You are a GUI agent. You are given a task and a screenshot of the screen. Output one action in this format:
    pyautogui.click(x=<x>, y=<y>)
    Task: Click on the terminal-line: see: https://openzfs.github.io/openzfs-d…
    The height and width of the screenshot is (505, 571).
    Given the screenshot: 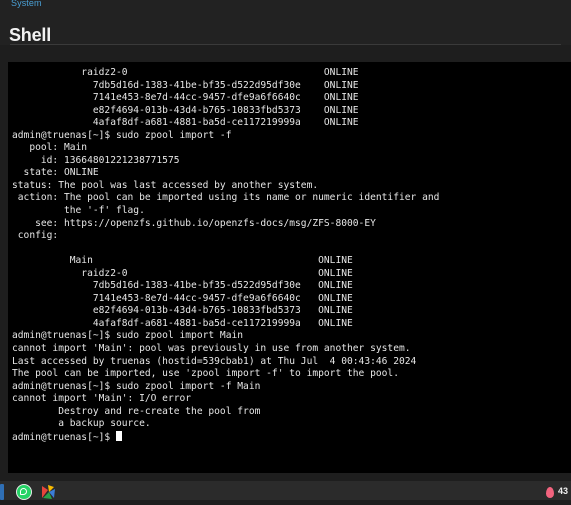 What is the action you would take?
    pyautogui.click(x=194, y=223)
    